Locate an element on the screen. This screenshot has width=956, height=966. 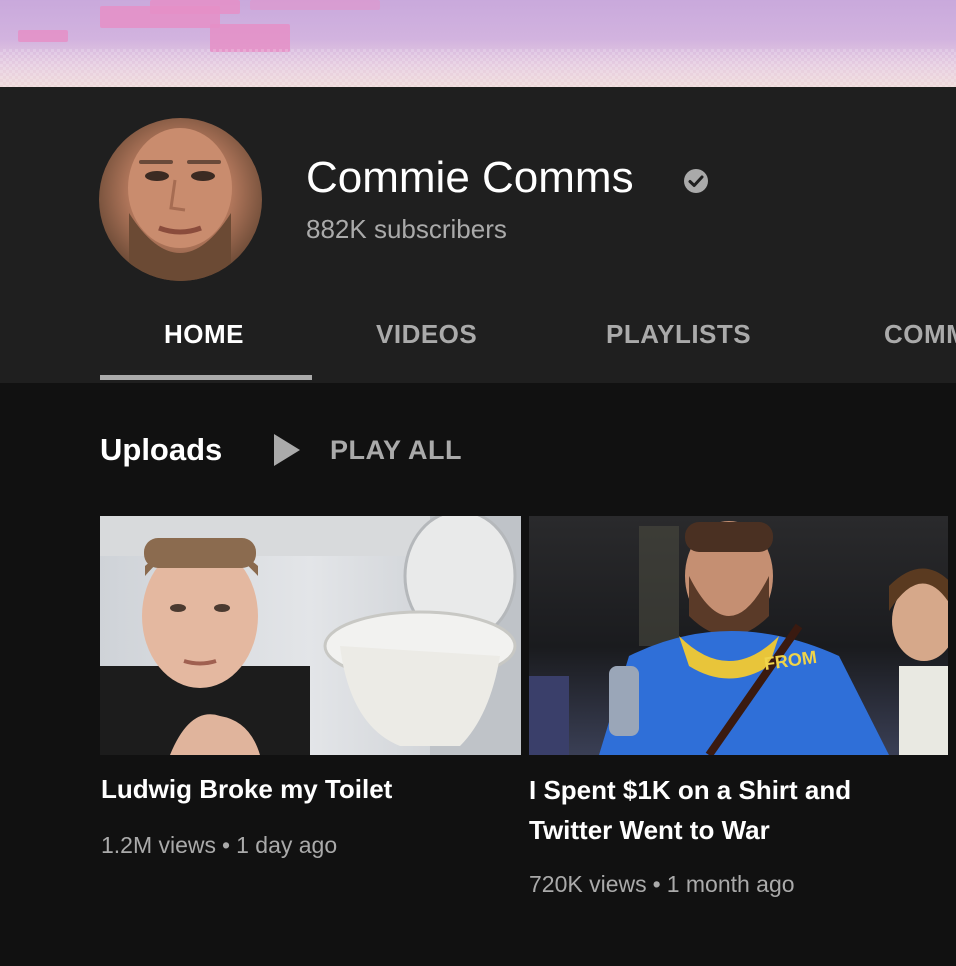
tab-playlists: PLAYLISTS is located at coordinates (678, 334).